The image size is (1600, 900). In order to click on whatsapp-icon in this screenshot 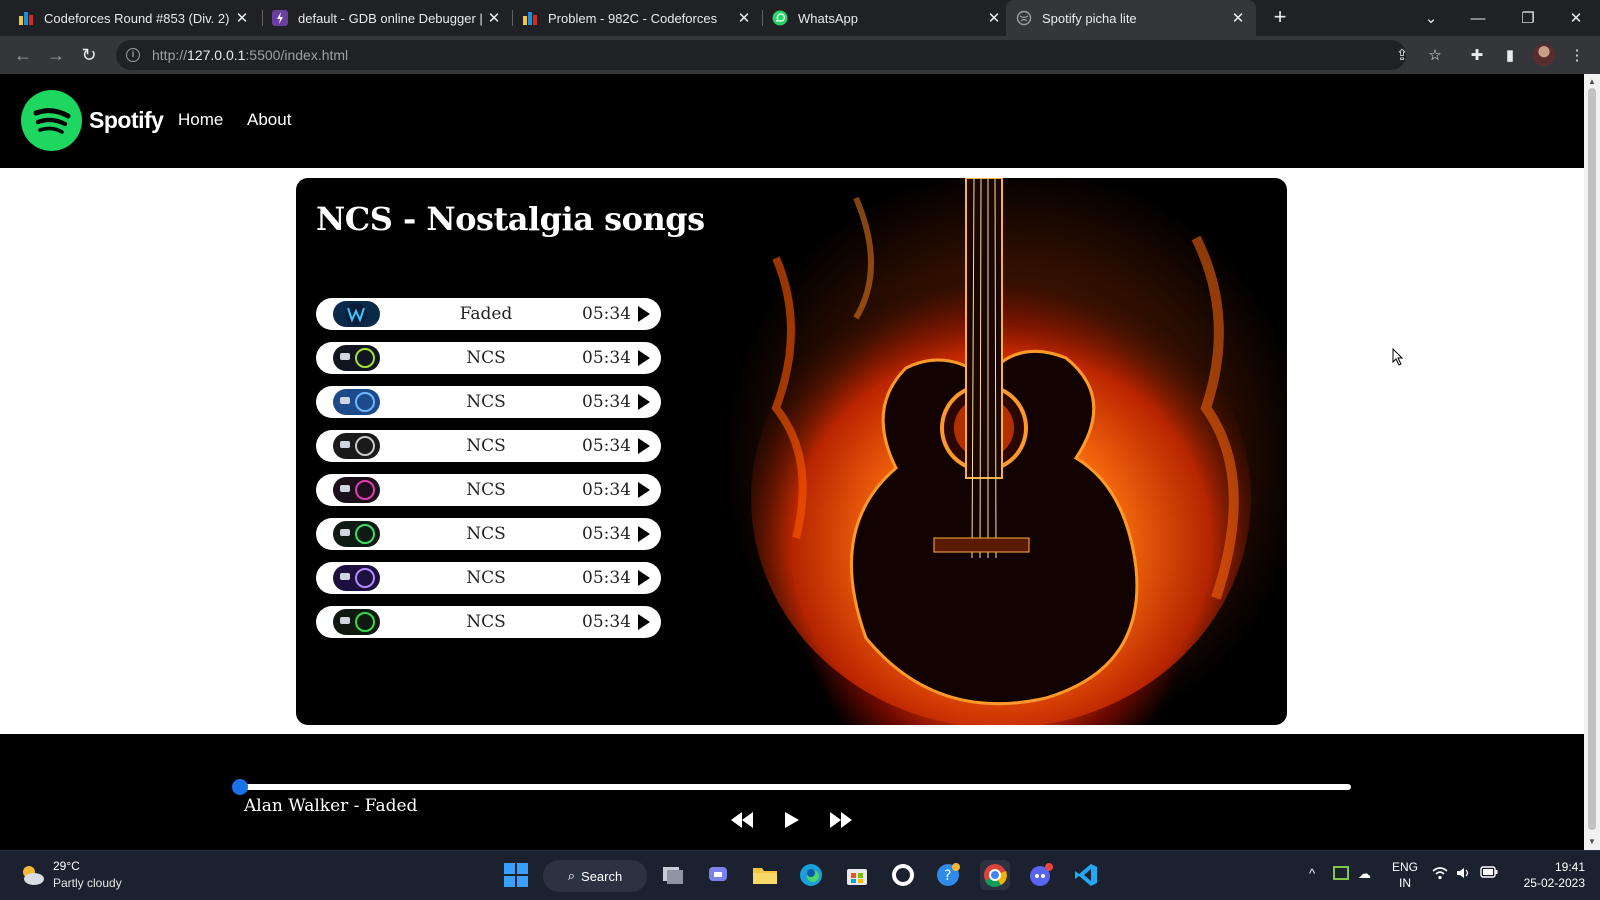, I will do `click(780, 18)`.